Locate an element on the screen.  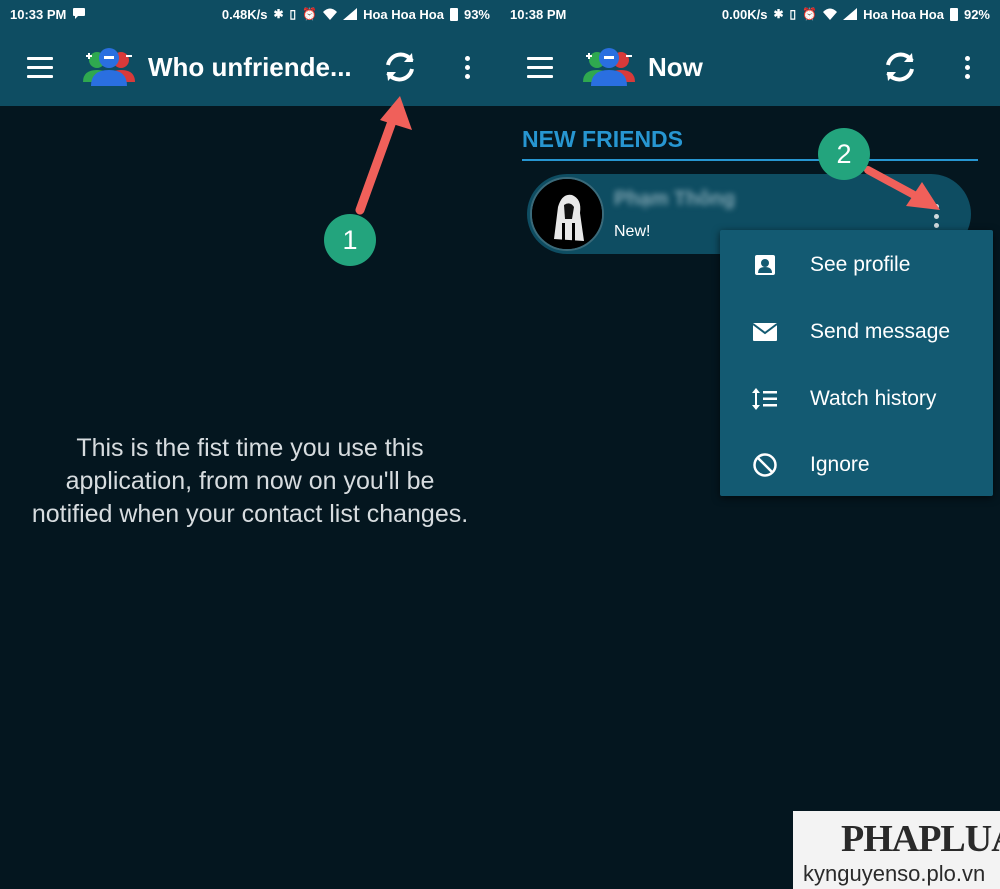
menu-item-watch-history: Watch history is located at coordinates (856, 398).